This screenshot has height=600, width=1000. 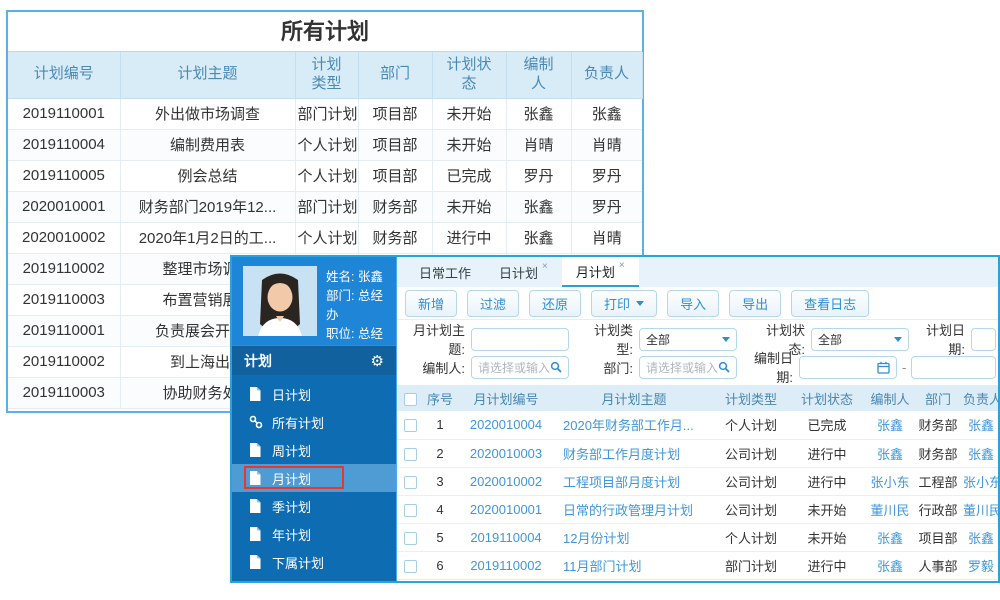 What do you see at coordinates (979, 565) in the screenshot?
I see `plan-owner-link: 罗毅` at bounding box center [979, 565].